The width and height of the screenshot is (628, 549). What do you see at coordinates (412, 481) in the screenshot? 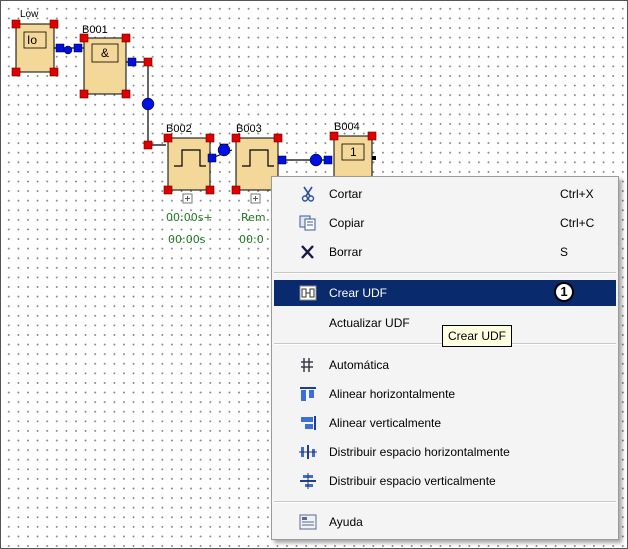
I see `menu-item-label: Distribuir espacio verticalmente` at bounding box center [412, 481].